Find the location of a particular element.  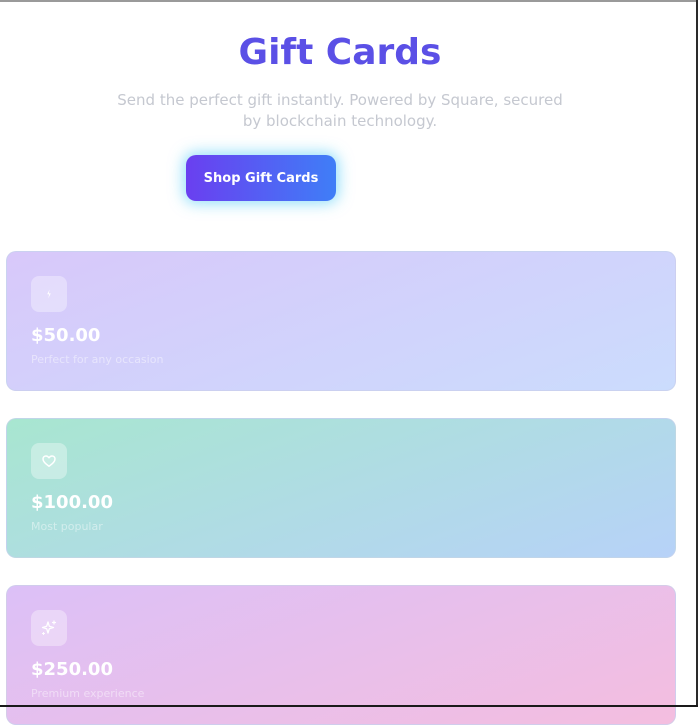

heart-icon is located at coordinates (49, 461).